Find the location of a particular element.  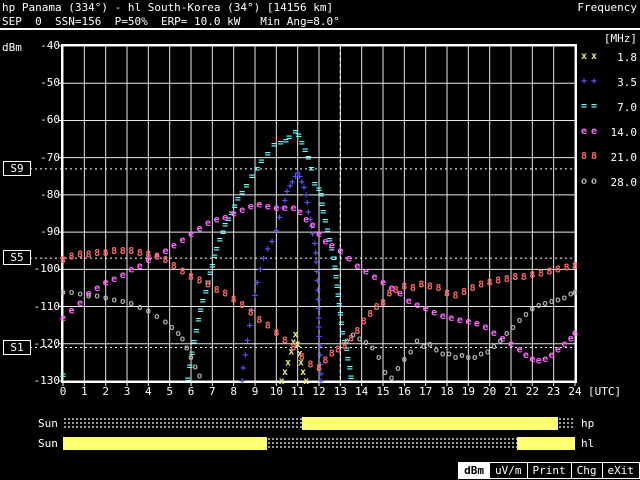

x-tick-label: 12 is located at coordinates (319, 391).